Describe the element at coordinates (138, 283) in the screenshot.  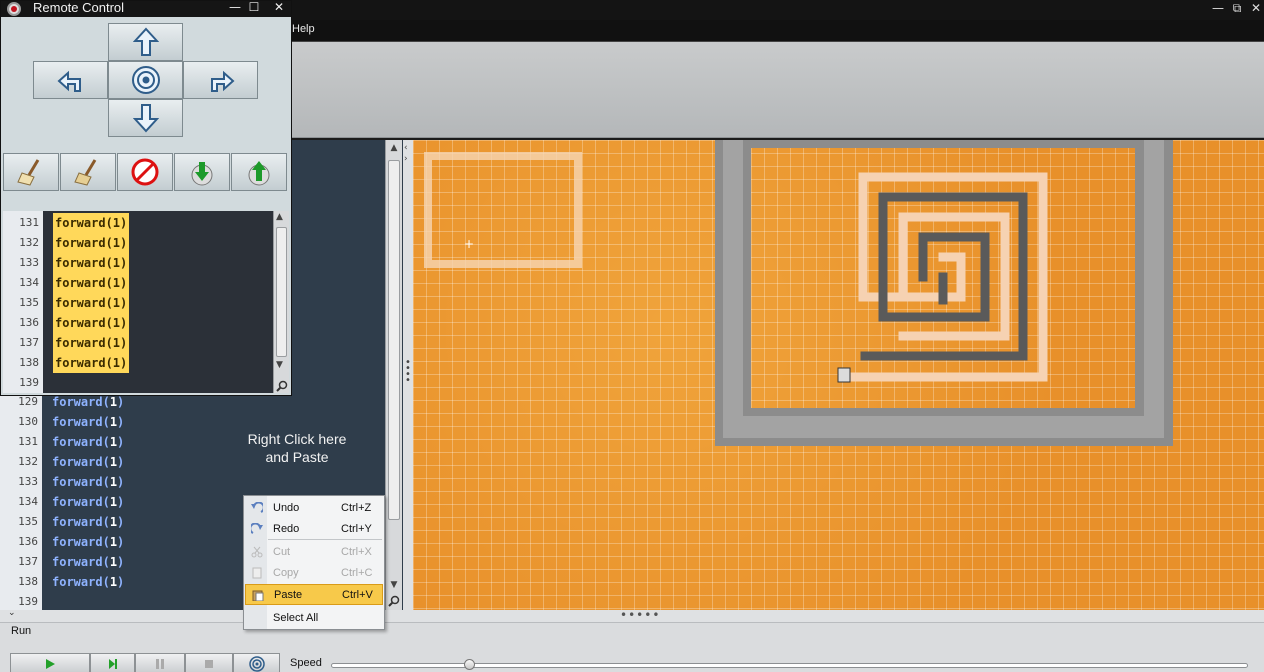
I see `remote-code-line: 134 forward(1)` at that location.